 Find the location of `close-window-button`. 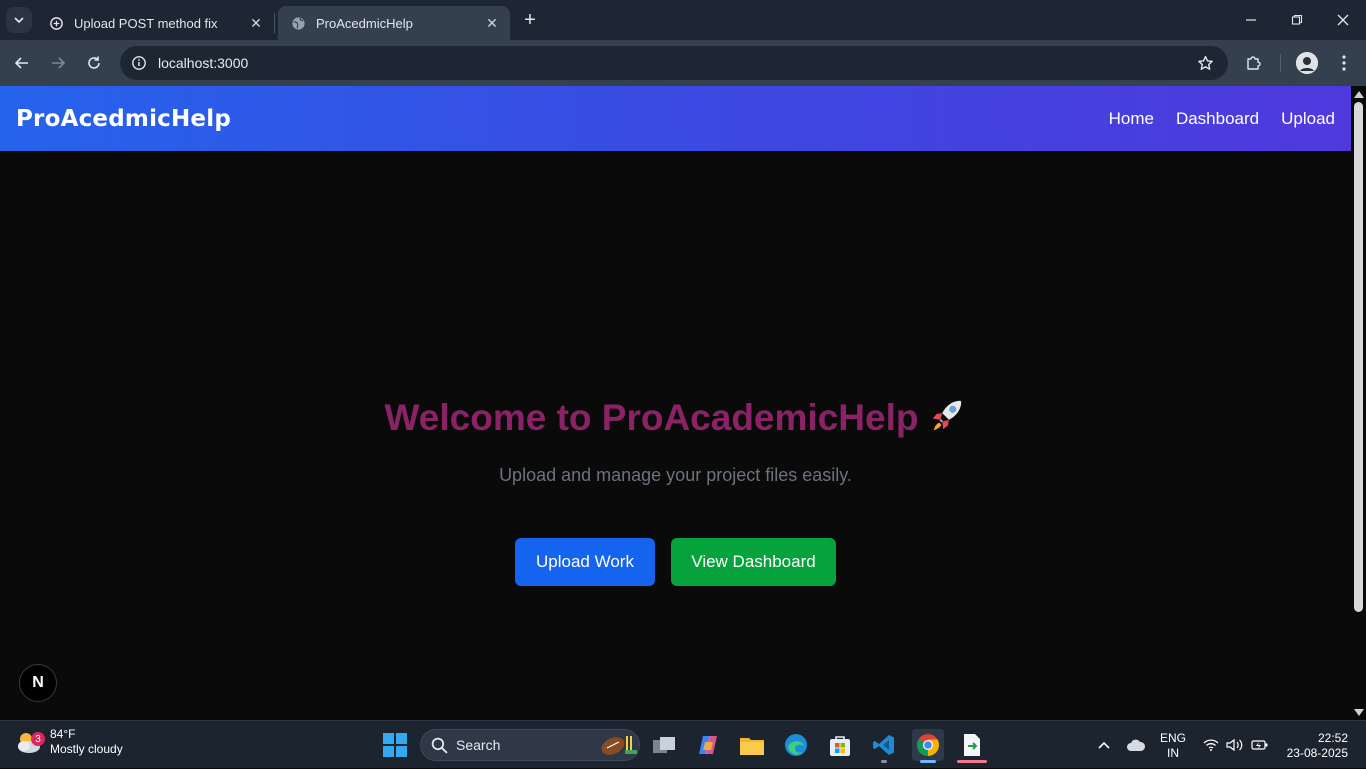

close-window-button is located at coordinates (1343, 20).